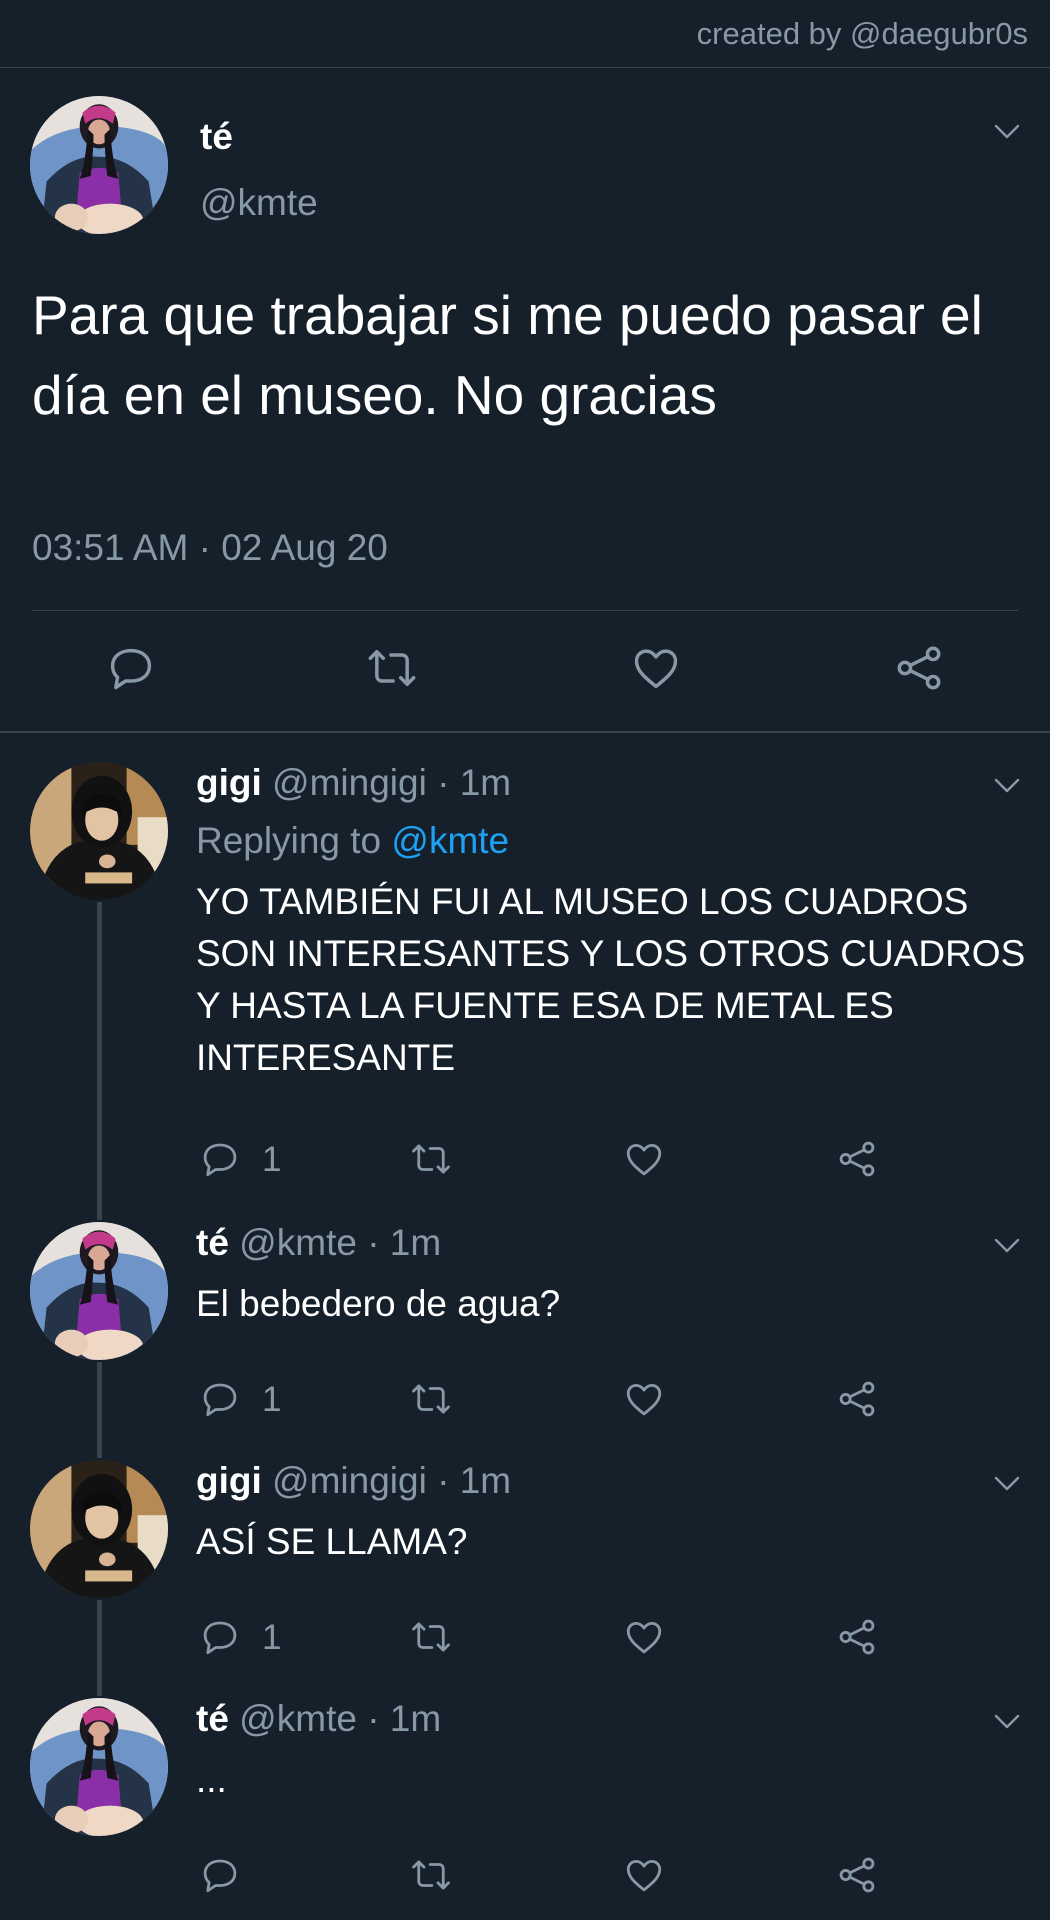  What do you see at coordinates (294, 840) in the screenshot?
I see `replying-label: Replying to` at bounding box center [294, 840].